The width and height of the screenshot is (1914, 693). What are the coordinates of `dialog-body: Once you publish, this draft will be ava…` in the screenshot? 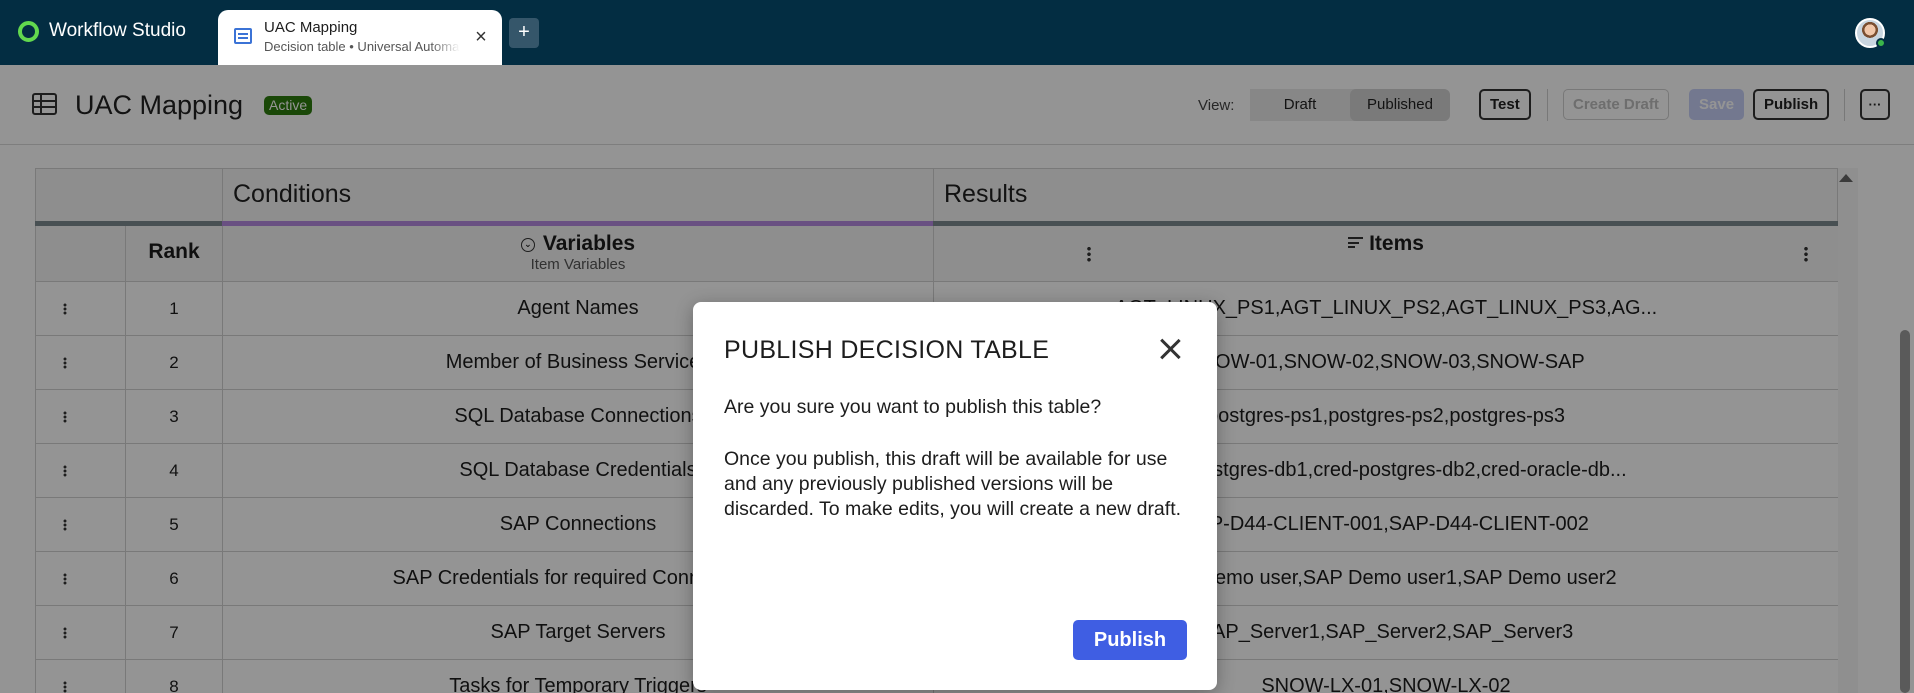 It's located at (953, 484).